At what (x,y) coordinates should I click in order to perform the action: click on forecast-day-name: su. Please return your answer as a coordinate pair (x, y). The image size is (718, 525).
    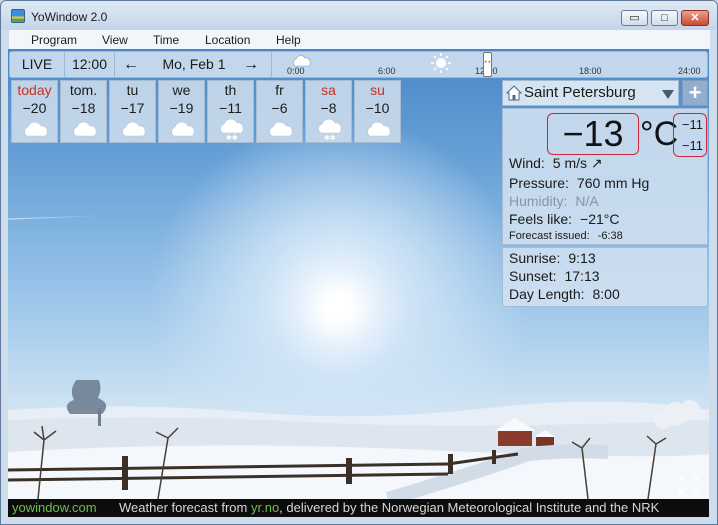
    Looking at the image, I should click on (377, 90).